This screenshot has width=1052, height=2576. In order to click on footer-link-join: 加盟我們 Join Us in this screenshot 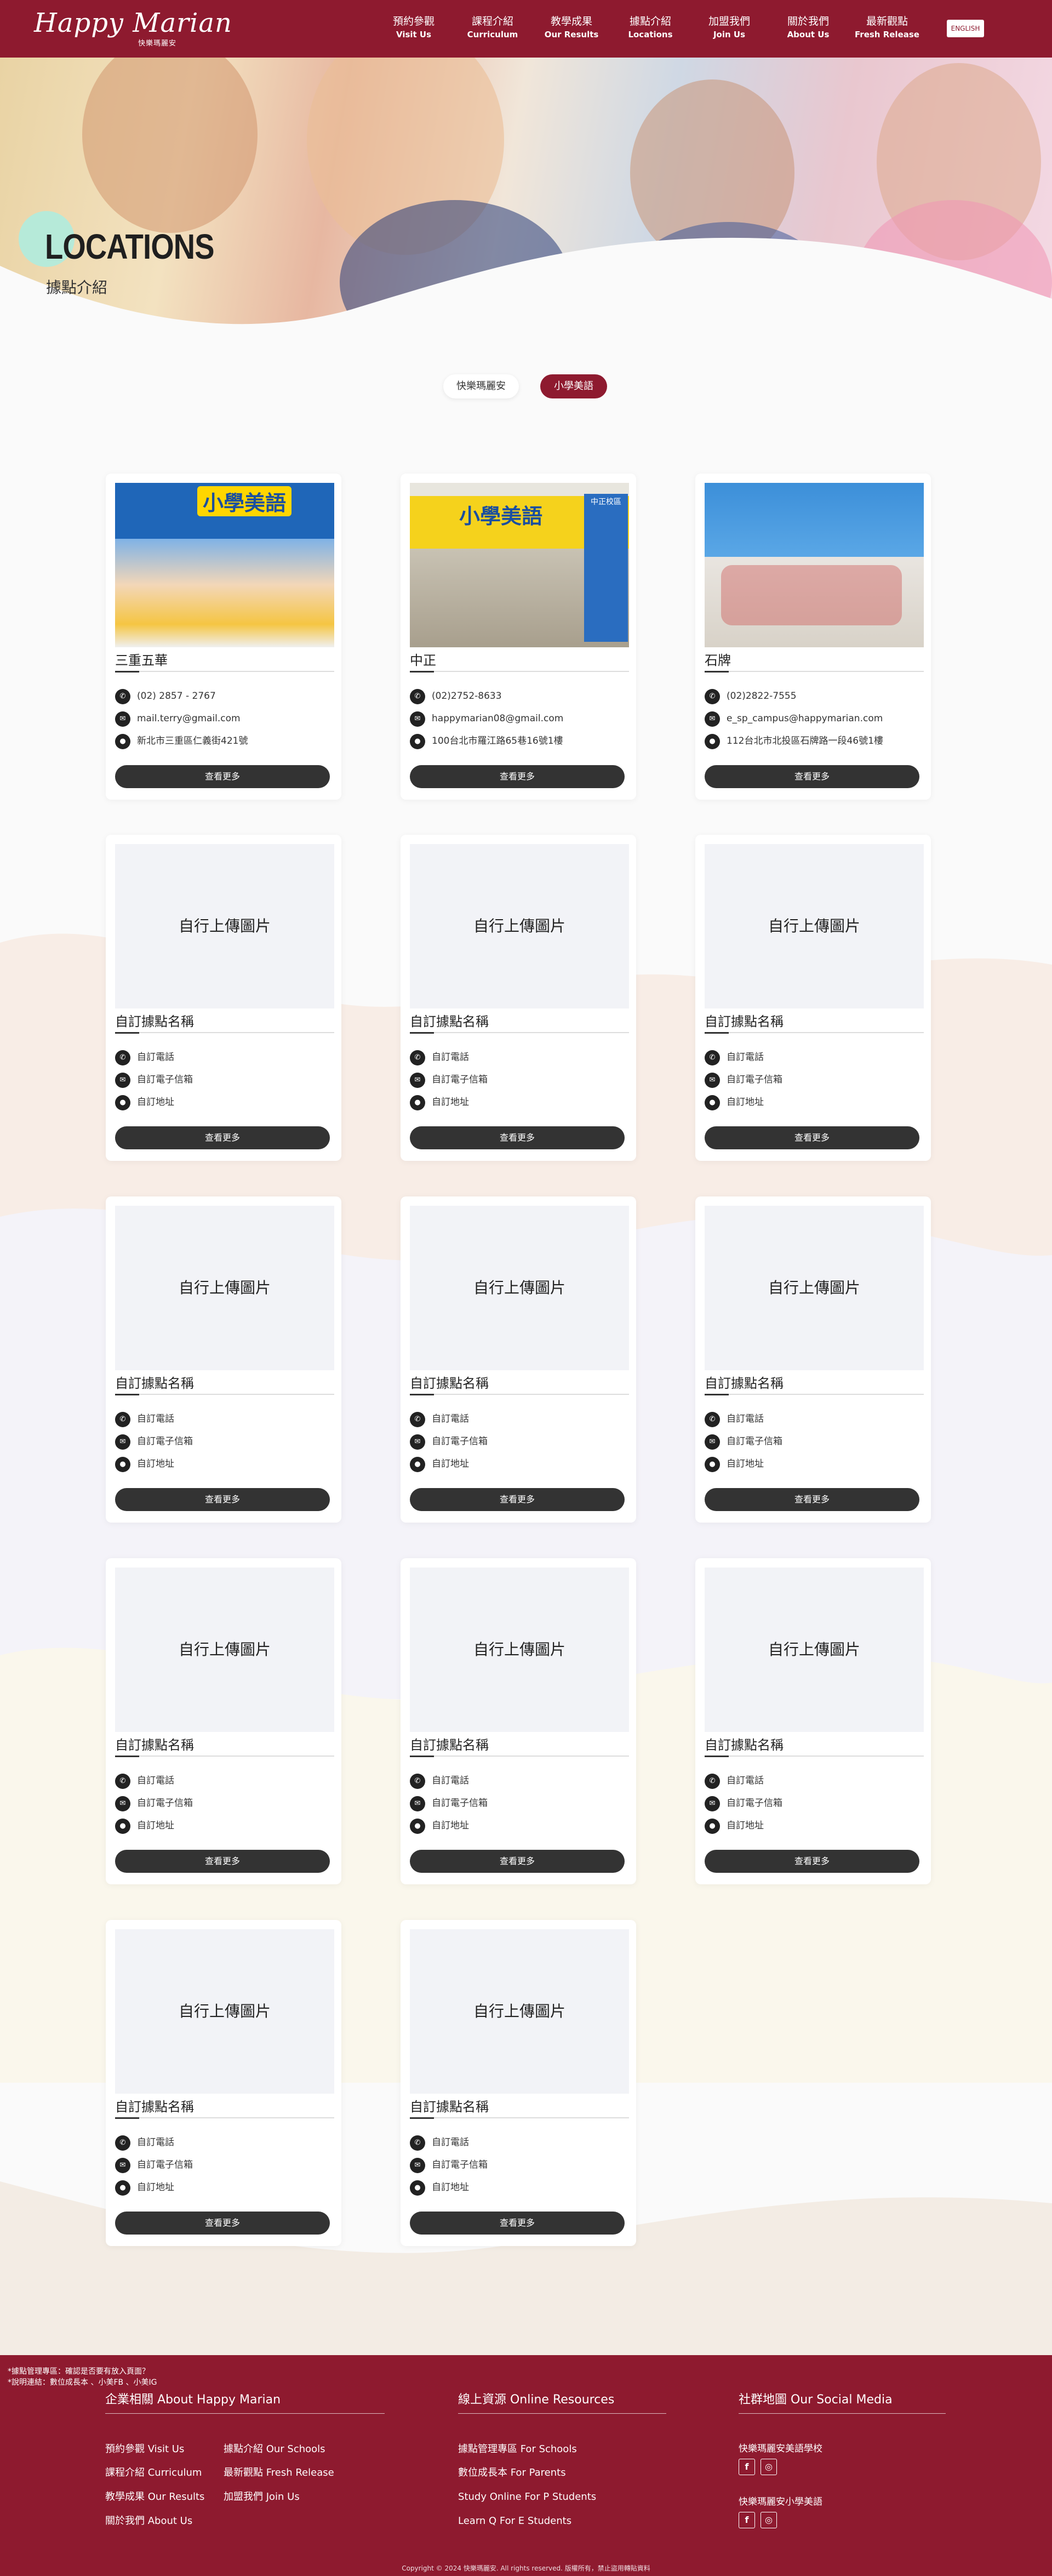, I will do `click(262, 2497)`.